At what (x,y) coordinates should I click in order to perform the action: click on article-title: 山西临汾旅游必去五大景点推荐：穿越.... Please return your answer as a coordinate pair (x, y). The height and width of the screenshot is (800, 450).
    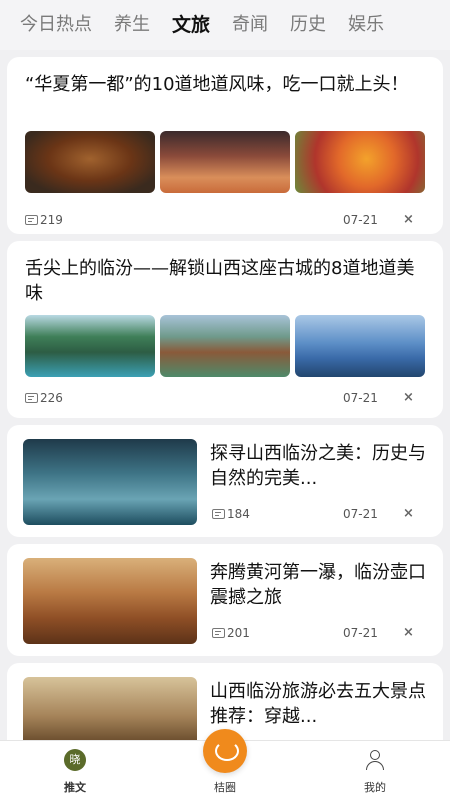
    Looking at the image, I should click on (320, 704).